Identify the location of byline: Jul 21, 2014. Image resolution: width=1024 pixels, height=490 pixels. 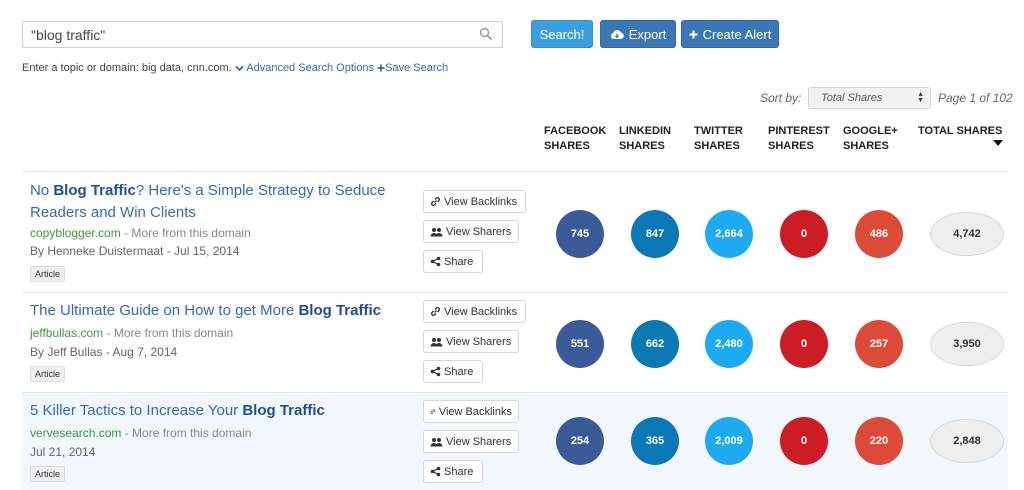
(63, 452).